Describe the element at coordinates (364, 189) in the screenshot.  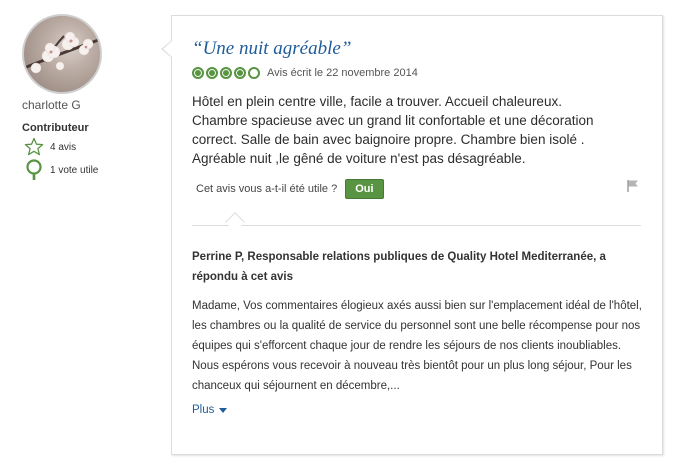
I see `helpful-yes-button: Oui` at that location.